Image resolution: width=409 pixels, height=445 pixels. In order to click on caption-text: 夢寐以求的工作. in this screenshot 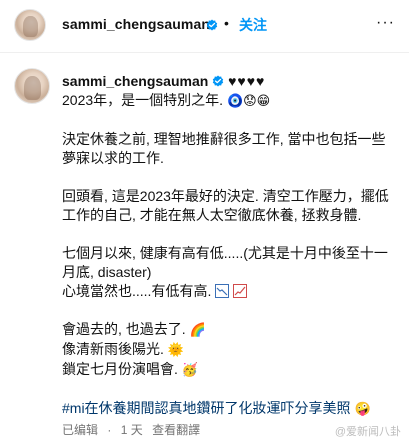, I will do `click(113, 158)`.